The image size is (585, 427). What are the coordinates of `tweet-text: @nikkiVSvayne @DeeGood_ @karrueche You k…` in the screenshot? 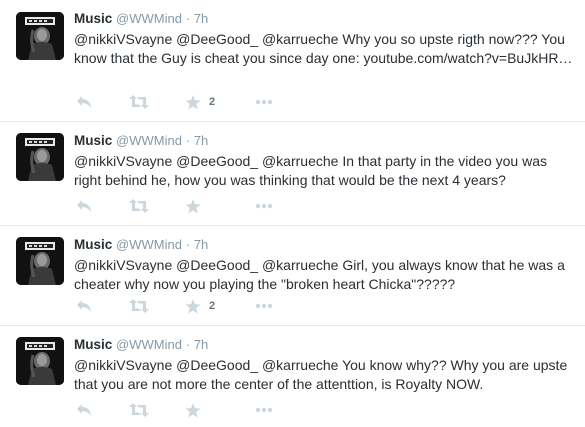 It's located at (321, 374).